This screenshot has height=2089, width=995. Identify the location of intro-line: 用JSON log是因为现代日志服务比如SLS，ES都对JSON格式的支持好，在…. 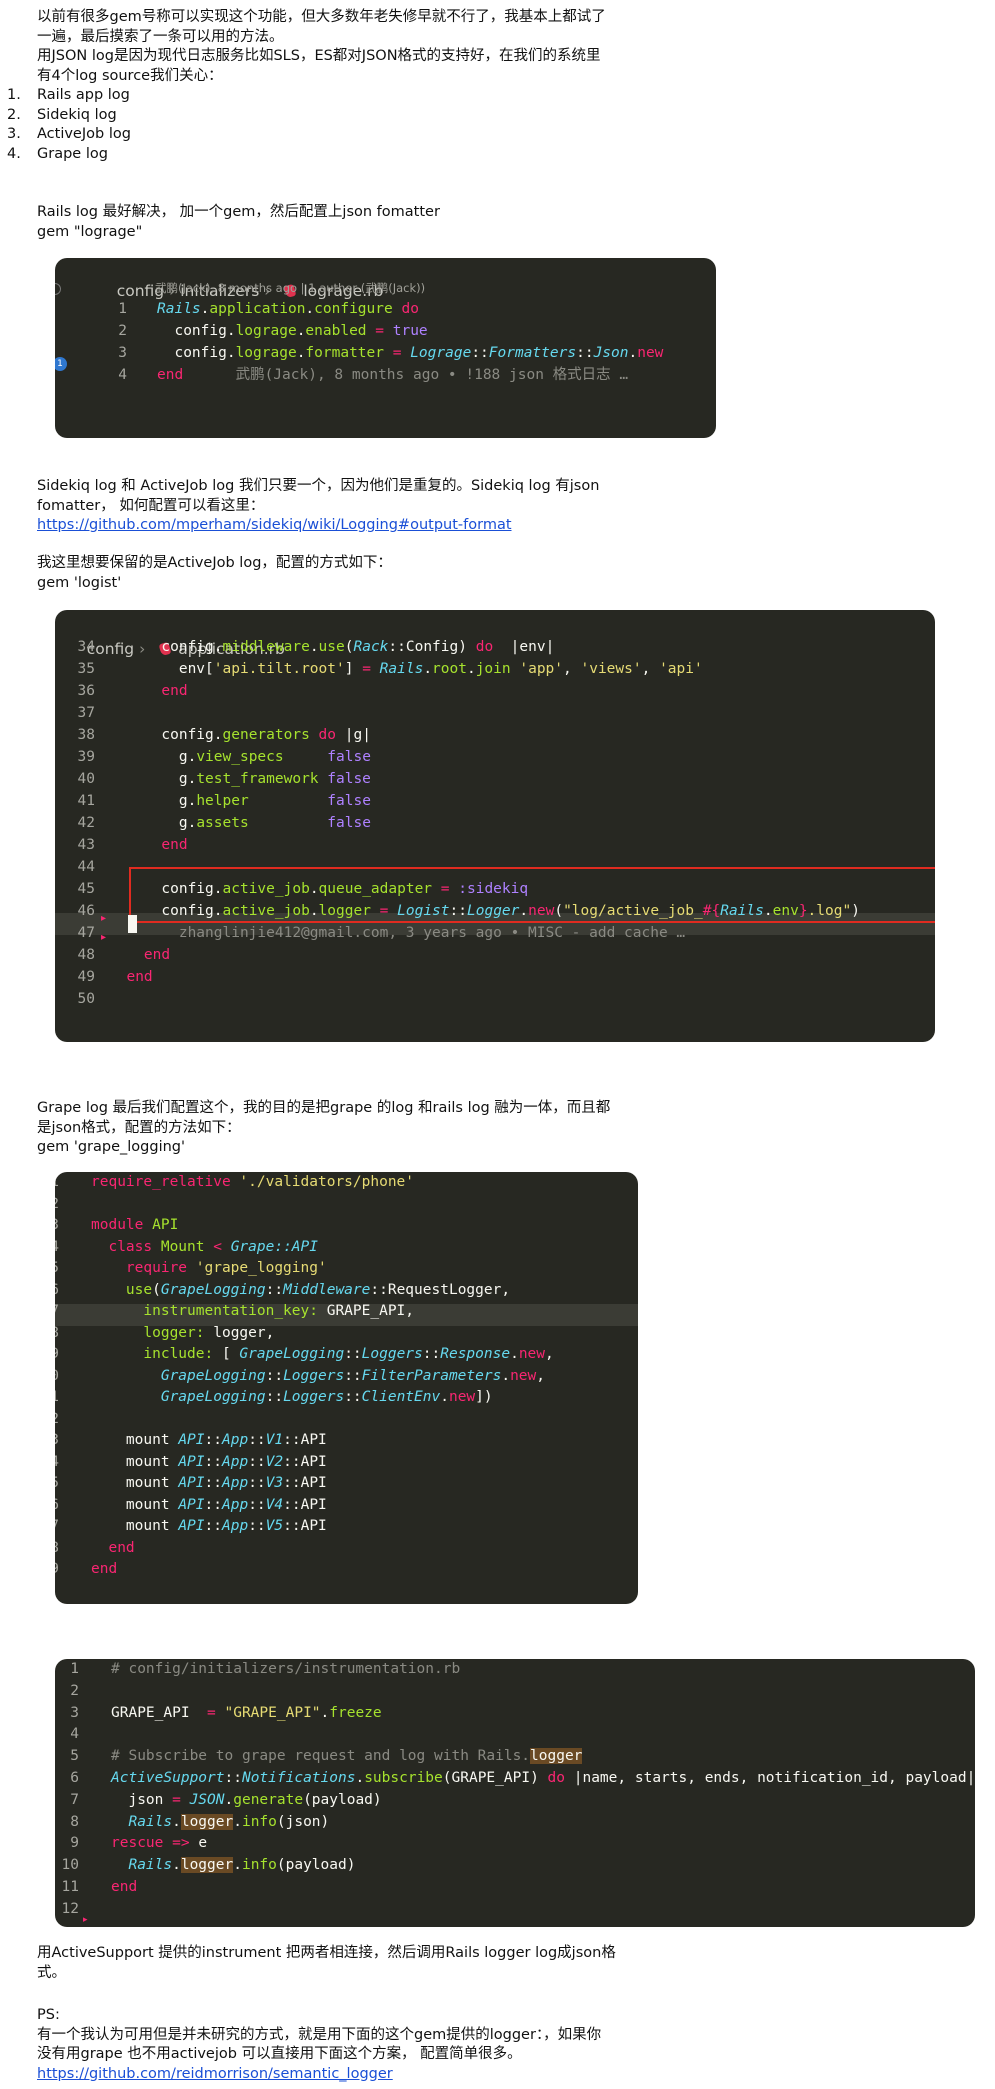
(319, 56).